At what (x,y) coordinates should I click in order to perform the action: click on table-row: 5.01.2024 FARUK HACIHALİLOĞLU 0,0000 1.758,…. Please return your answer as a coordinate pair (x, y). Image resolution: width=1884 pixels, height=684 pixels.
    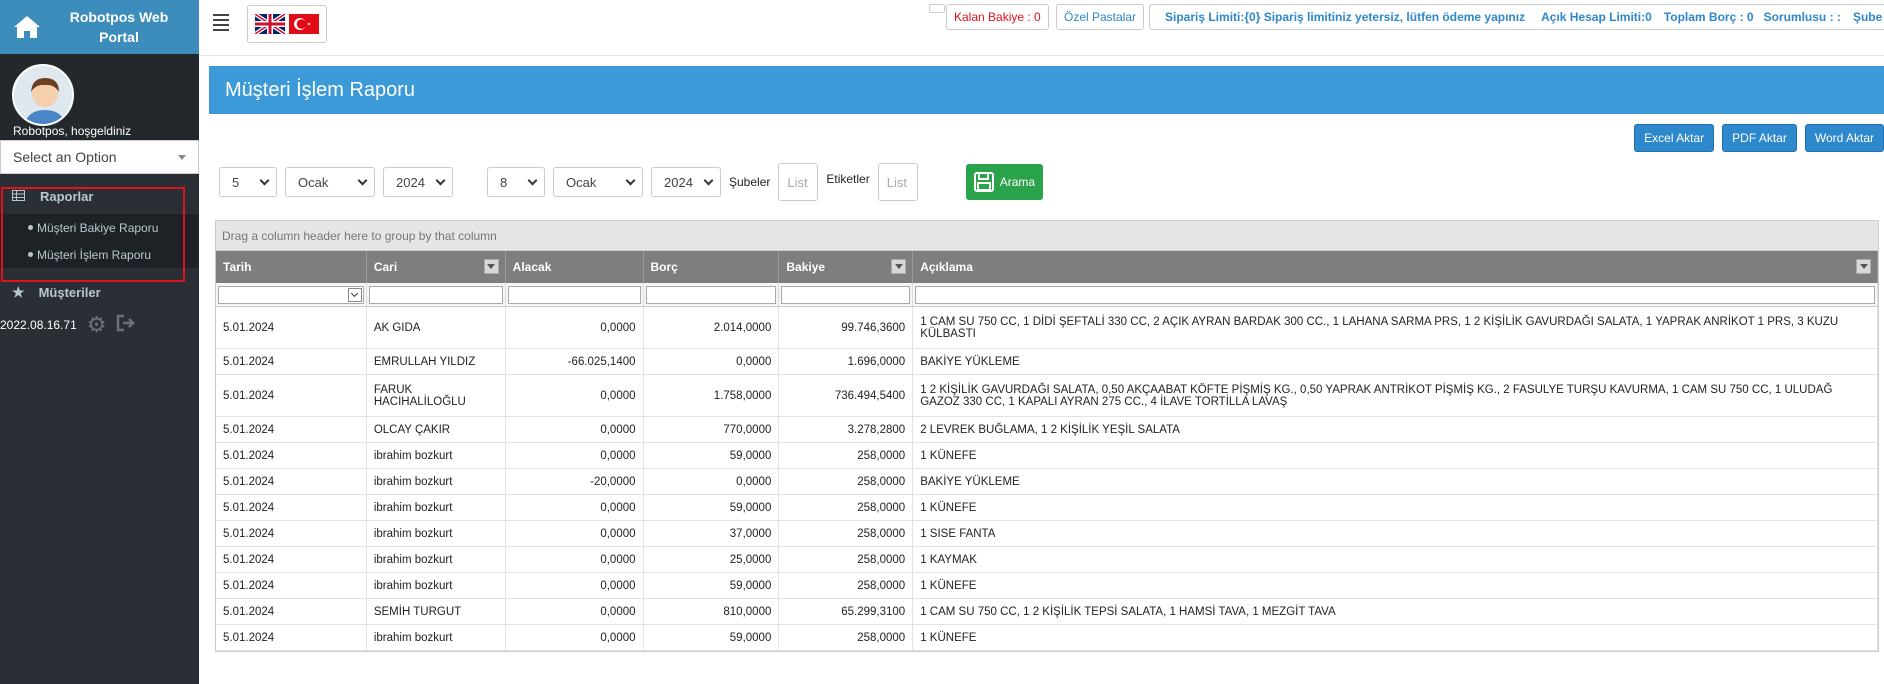
    Looking at the image, I should click on (1047, 396).